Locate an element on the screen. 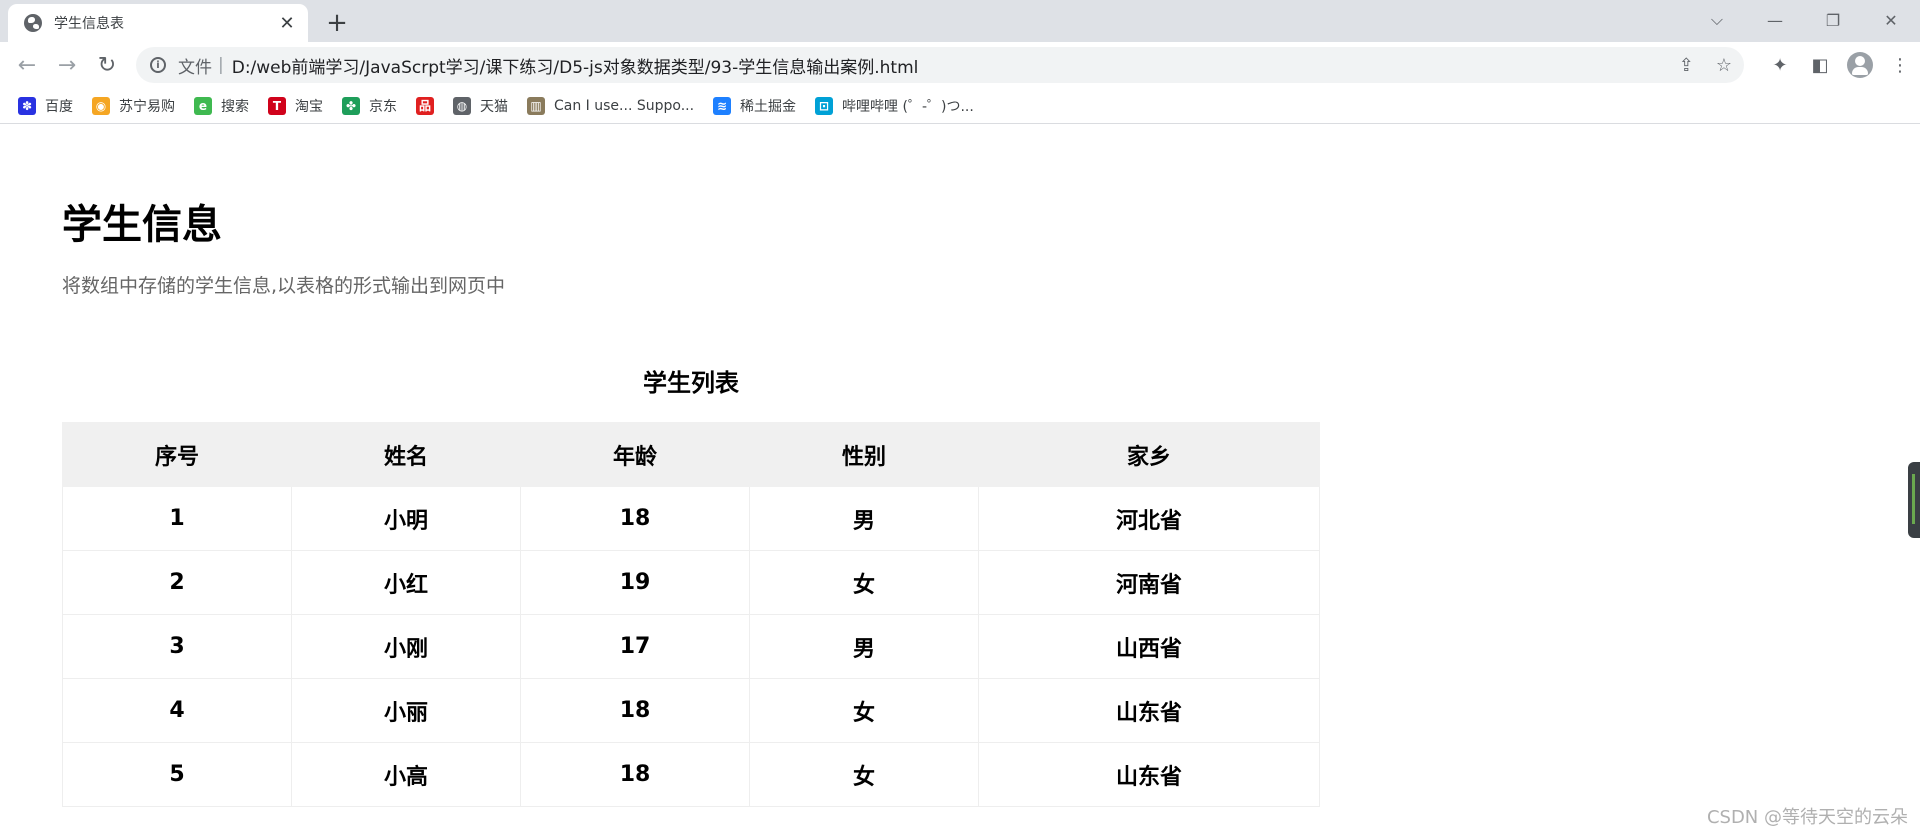 The image size is (1920, 837). omnibox-actions: ⇪ ☆ is located at coordinates (1705, 65).